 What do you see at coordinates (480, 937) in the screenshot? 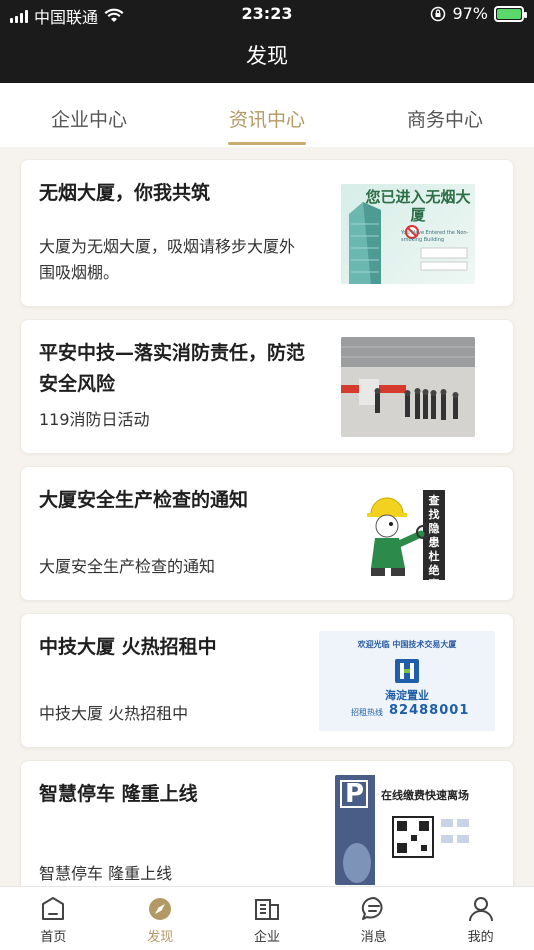
I see `tabbar-label: 我的` at bounding box center [480, 937].